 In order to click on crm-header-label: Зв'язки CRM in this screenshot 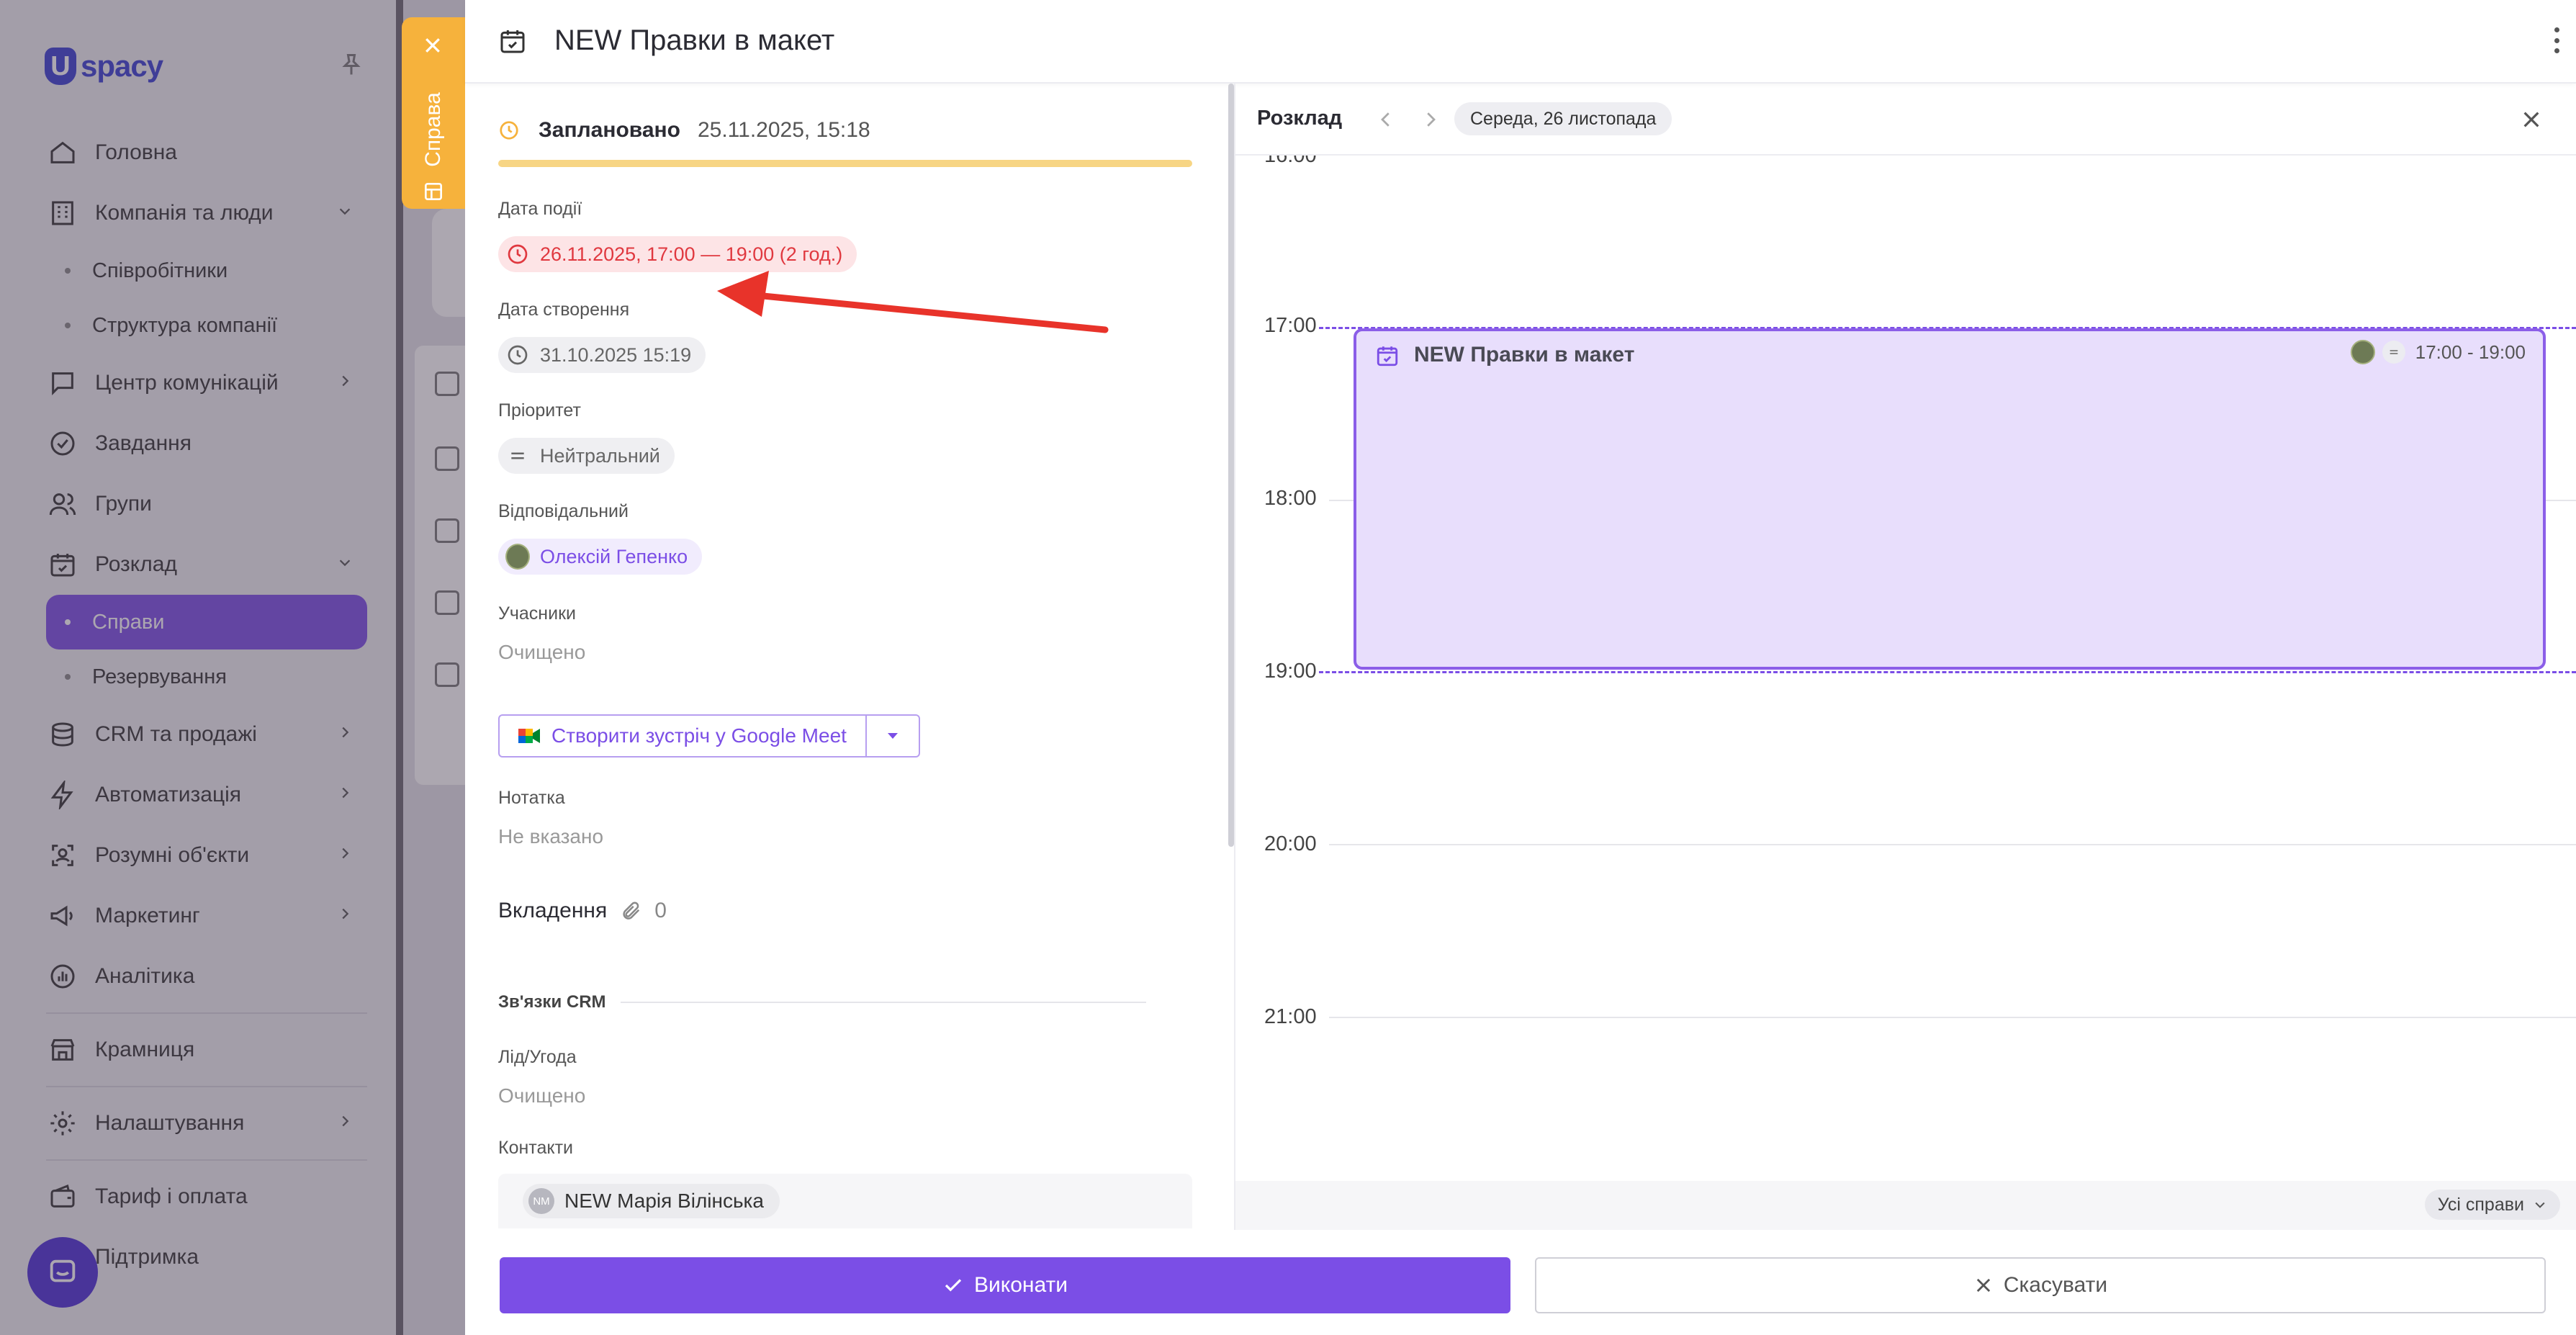, I will do `click(552, 1002)`.